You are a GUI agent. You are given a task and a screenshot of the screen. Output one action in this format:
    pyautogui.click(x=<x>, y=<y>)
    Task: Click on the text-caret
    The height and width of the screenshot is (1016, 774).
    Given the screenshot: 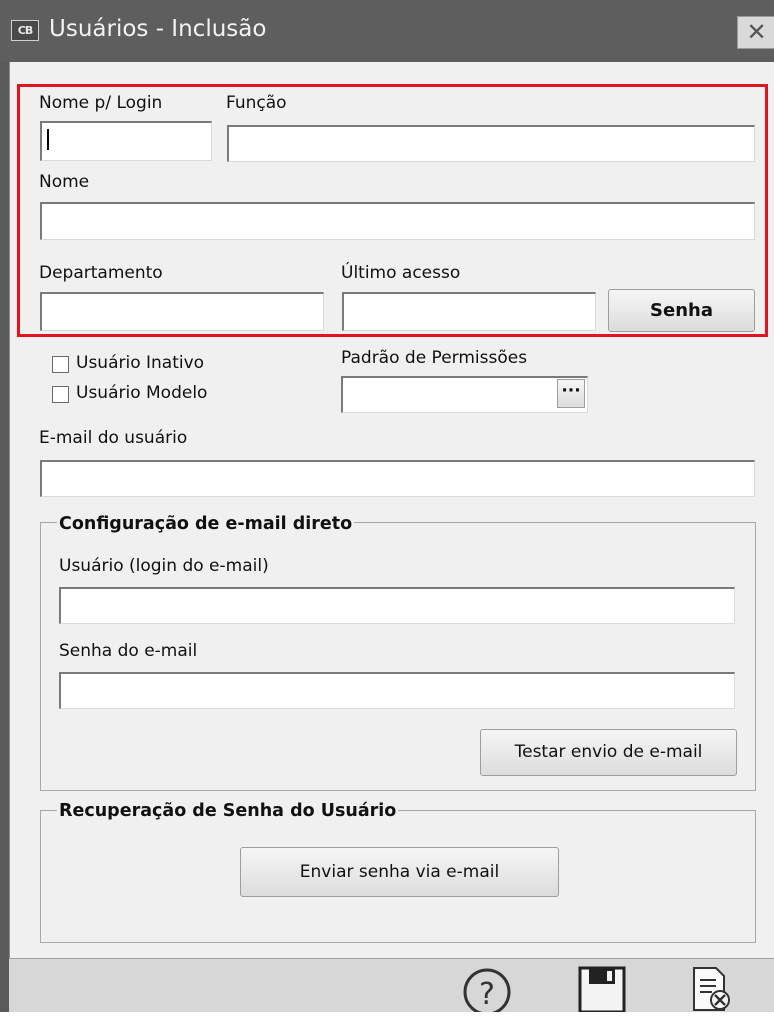 What is the action you would take?
    pyautogui.click(x=48, y=139)
    